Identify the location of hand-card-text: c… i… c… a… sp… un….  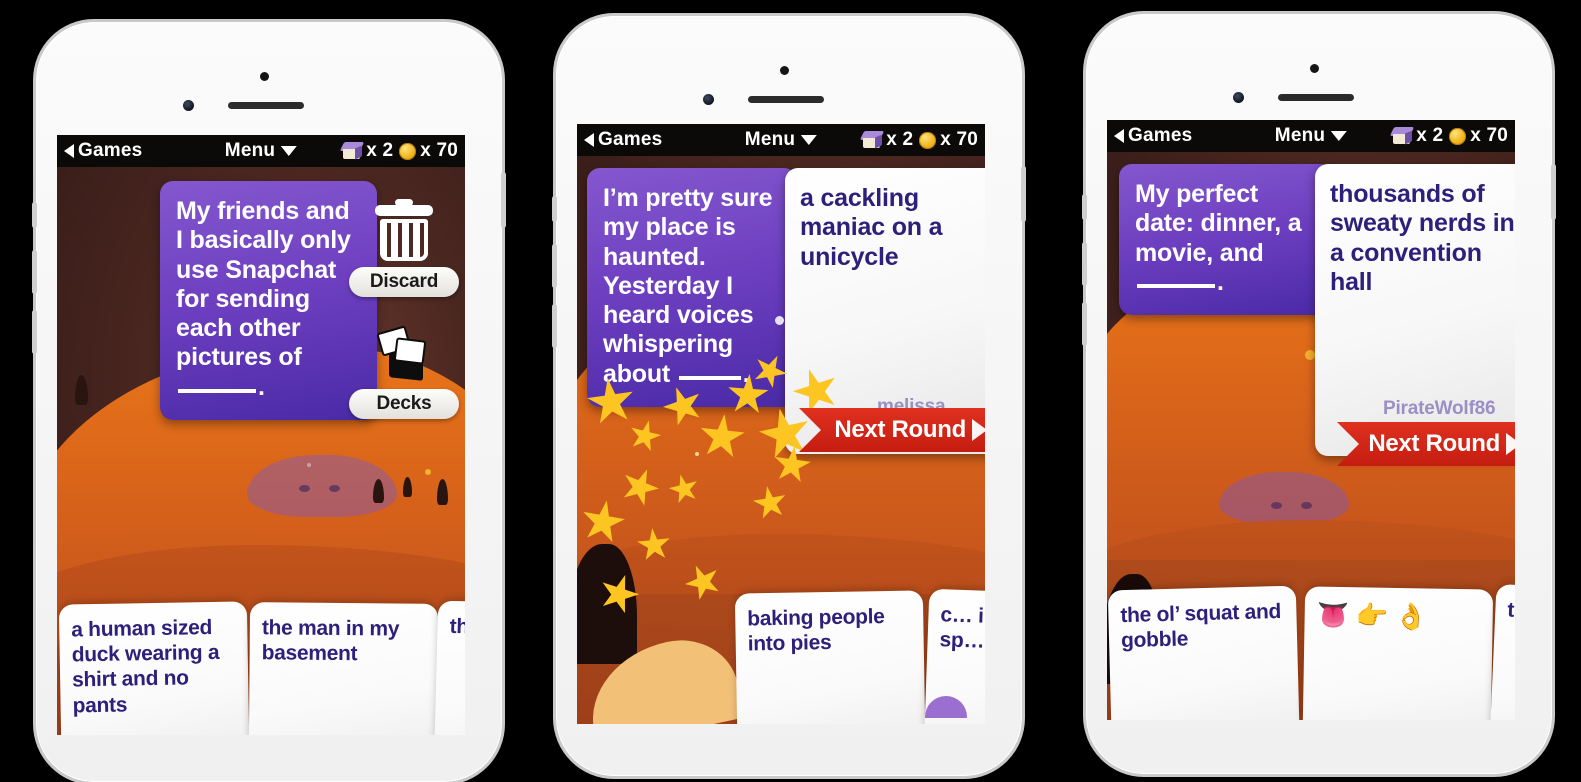
(962, 629).